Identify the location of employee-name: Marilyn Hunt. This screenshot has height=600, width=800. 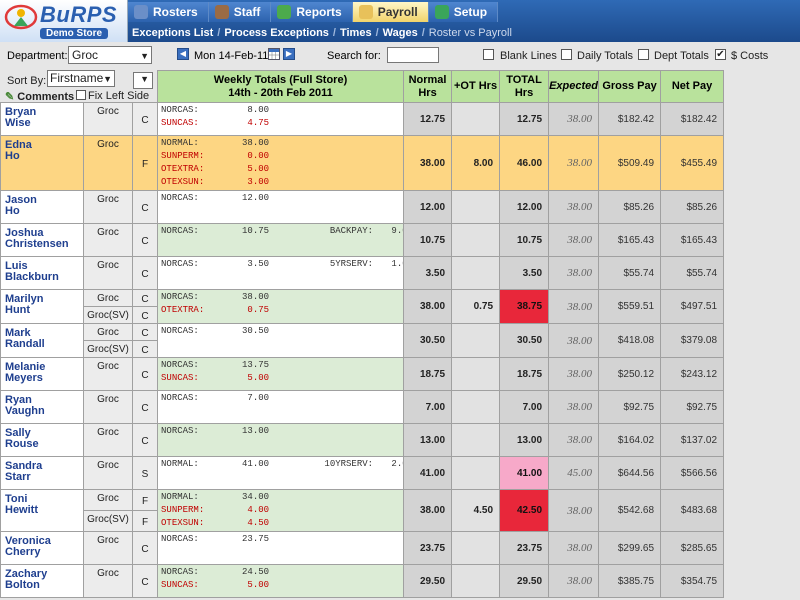
(42, 306).